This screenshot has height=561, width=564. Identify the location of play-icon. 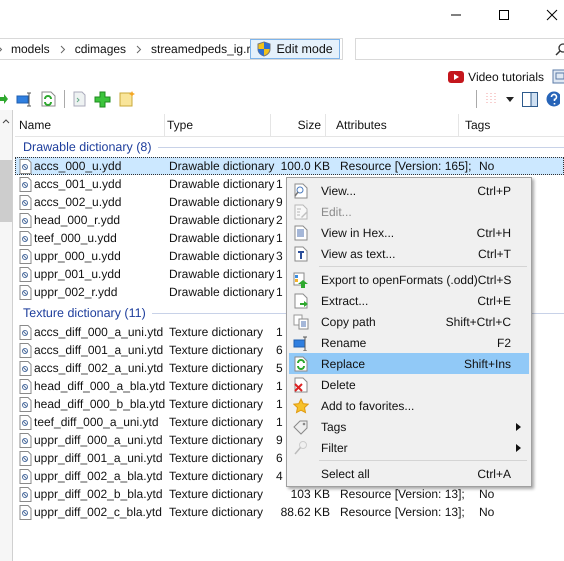
(456, 77).